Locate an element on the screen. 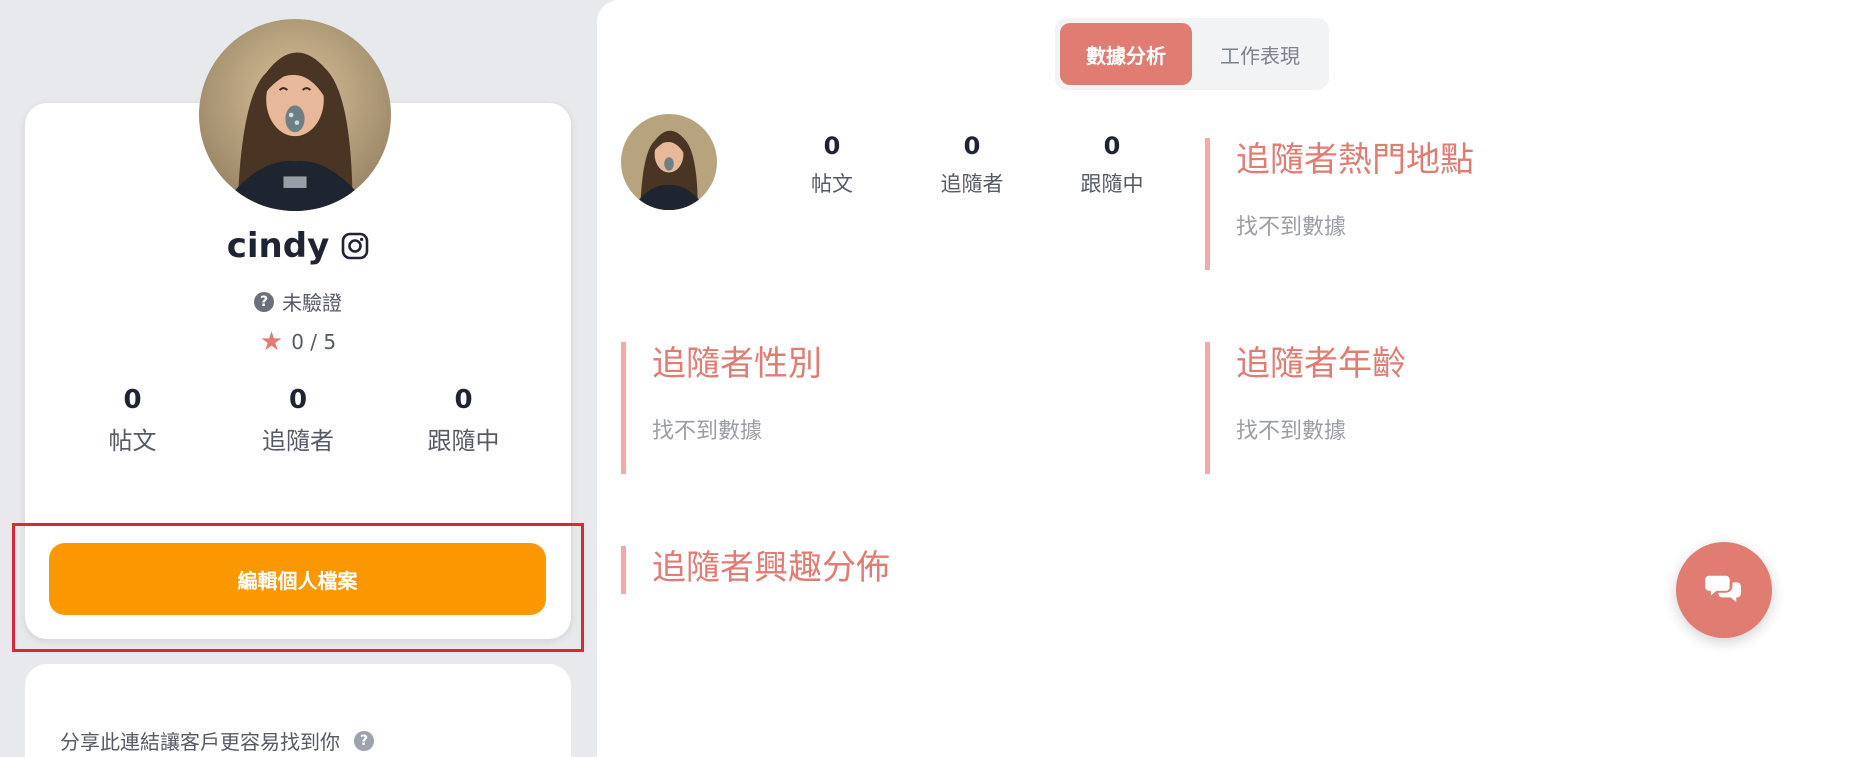 Image resolution: width=1861 pixels, height=757 pixels. rating: ★ 0 / 5 is located at coordinates (298, 342).